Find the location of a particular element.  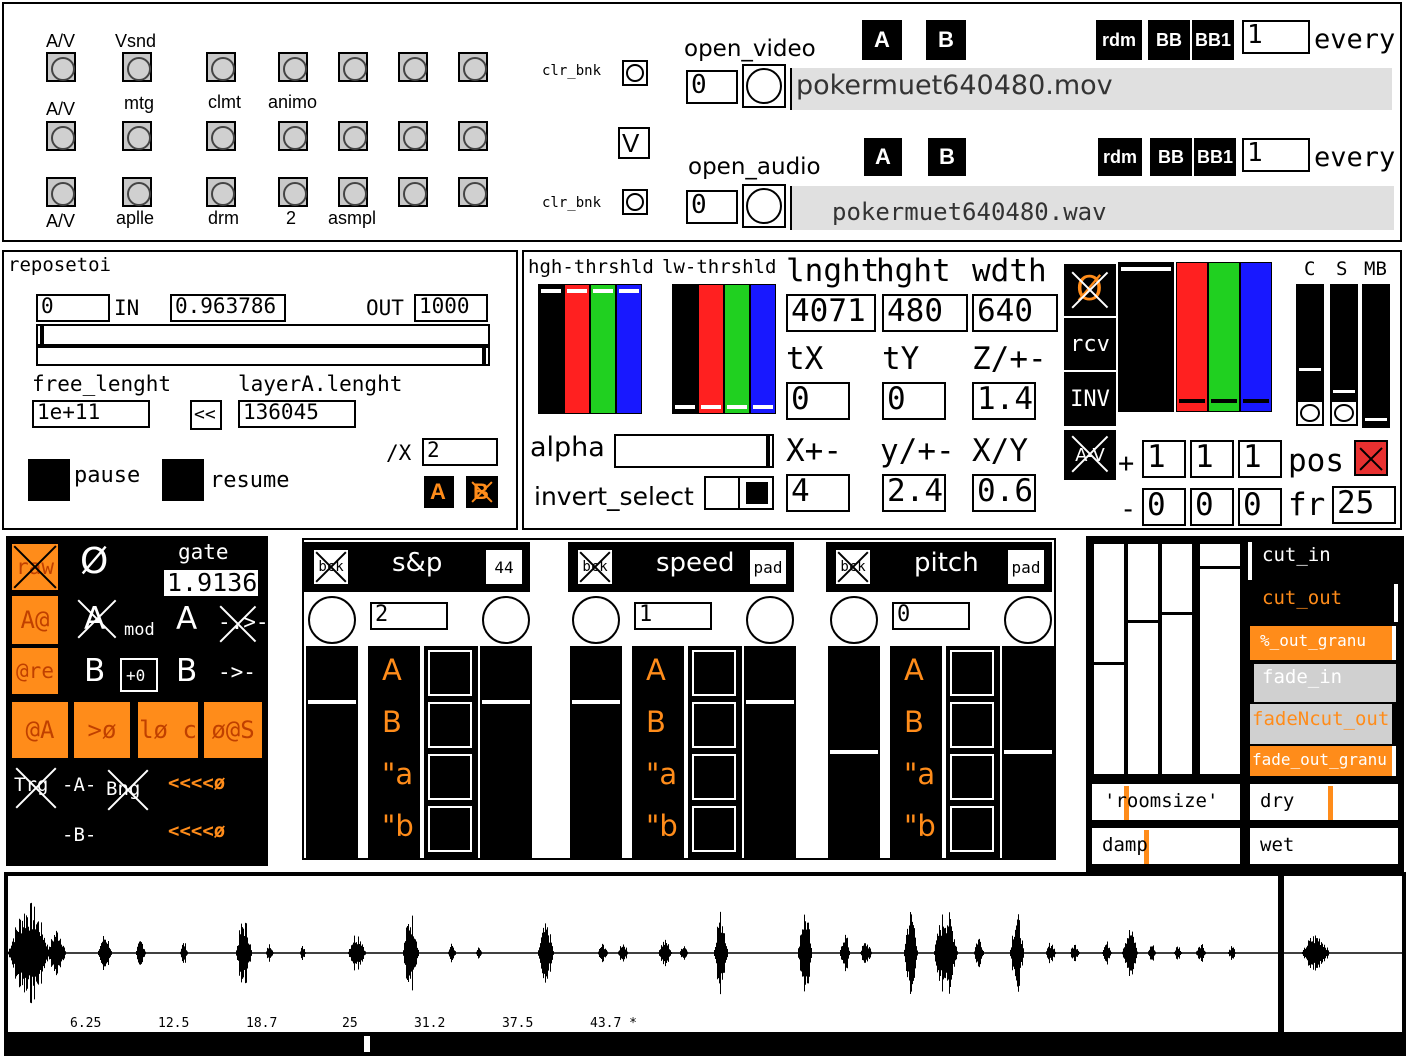

player-tag-button: 44 is located at coordinates (504, 567).